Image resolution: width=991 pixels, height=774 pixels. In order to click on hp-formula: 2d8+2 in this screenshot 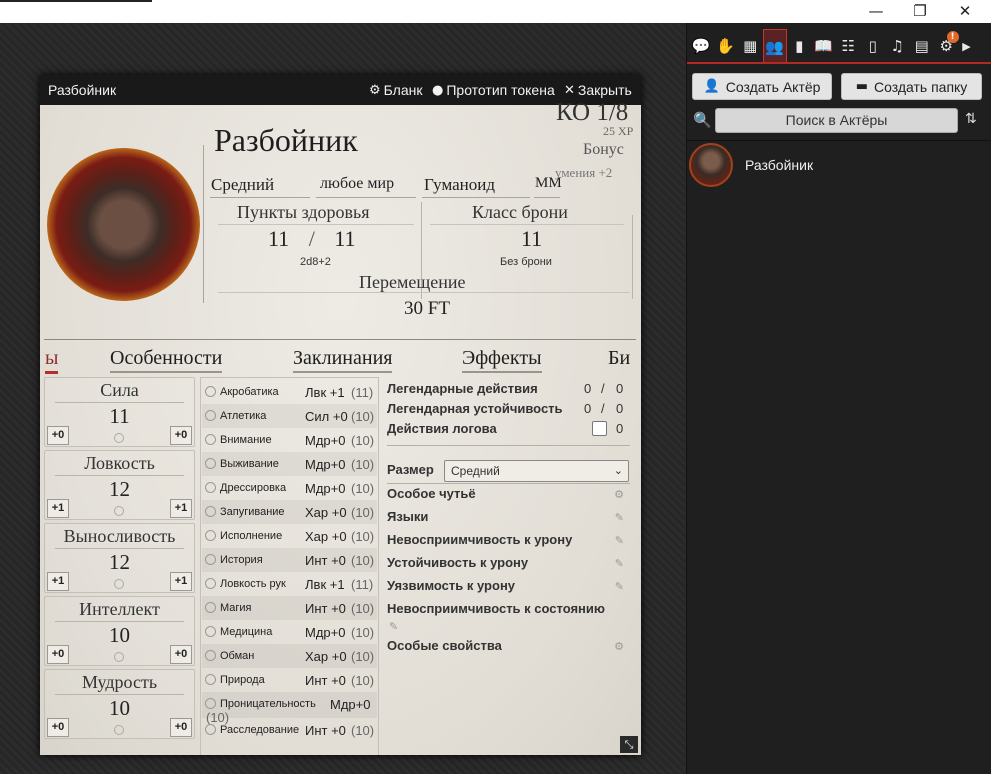, I will do `click(315, 262)`.